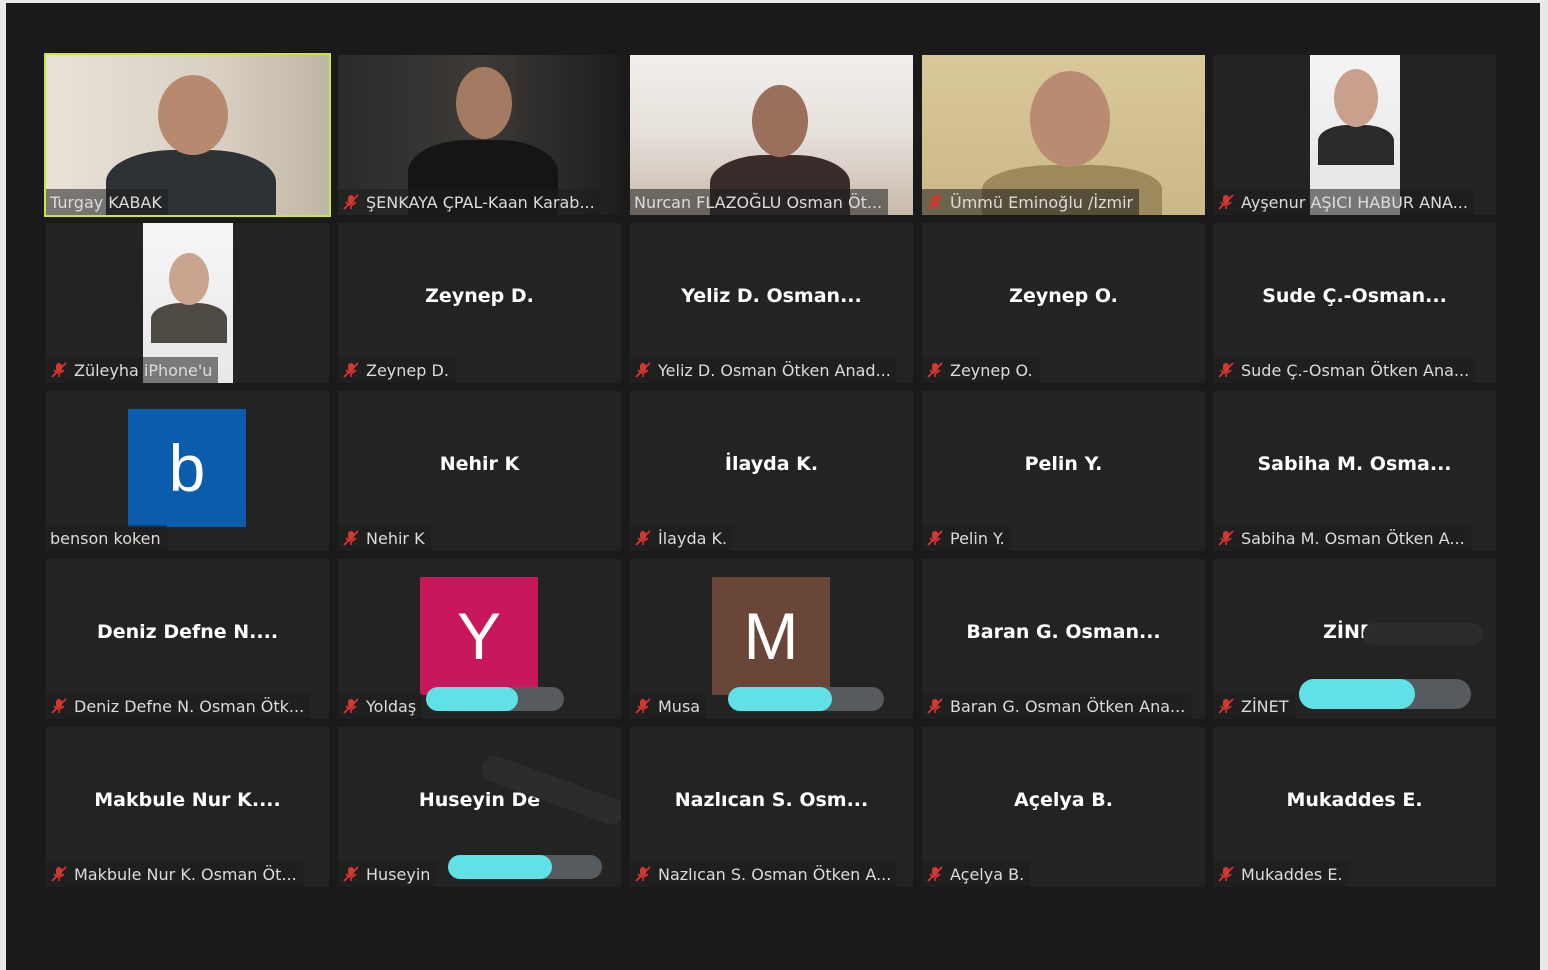  I want to click on participant-tile-turgay-kabak: Turgay KABAK, so click(187, 135).